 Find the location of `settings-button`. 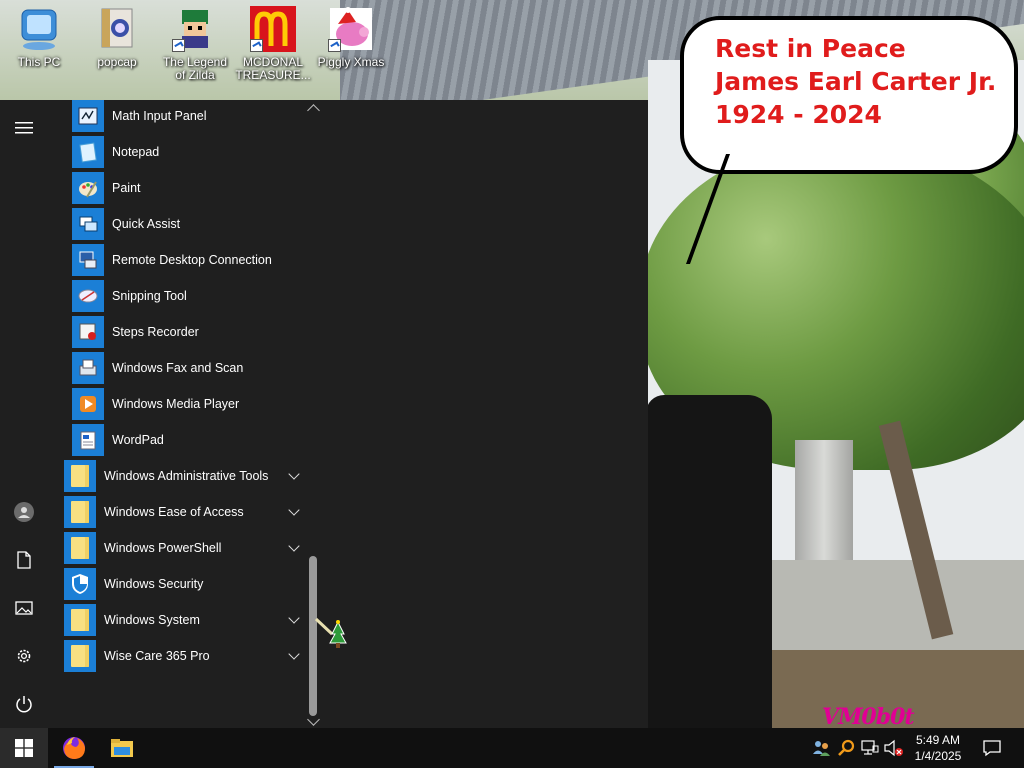

settings-button is located at coordinates (24, 656).